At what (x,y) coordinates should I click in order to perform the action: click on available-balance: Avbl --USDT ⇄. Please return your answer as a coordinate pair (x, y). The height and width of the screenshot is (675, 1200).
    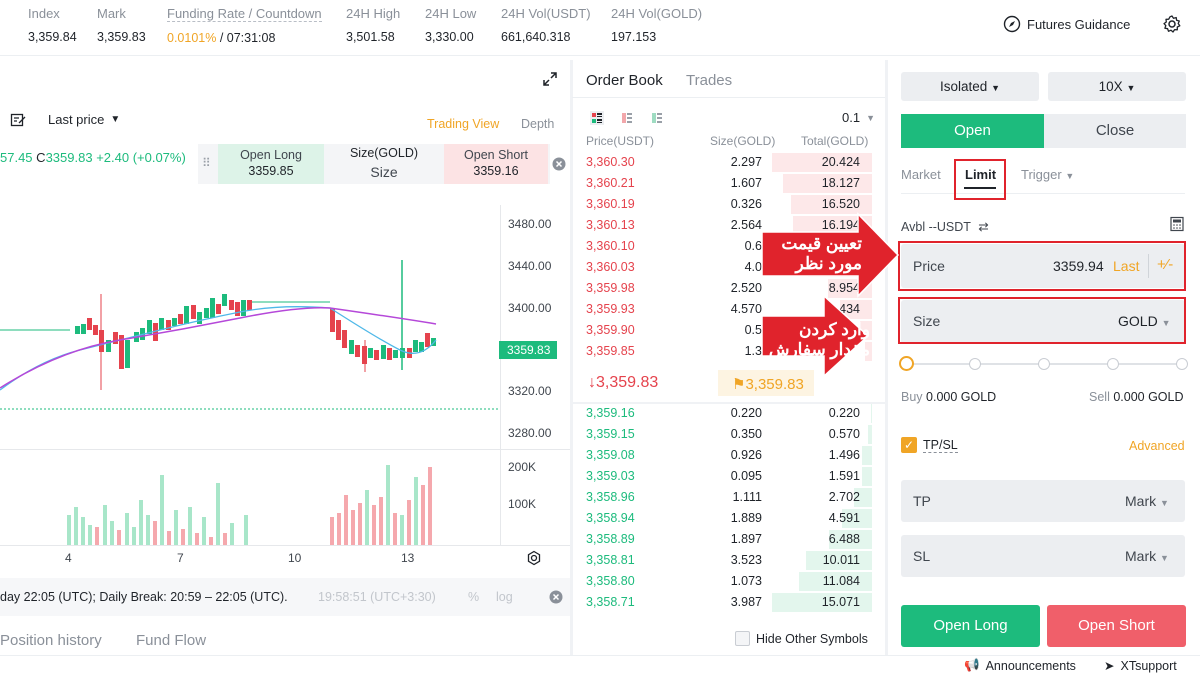
    Looking at the image, I should click on (945, 226).